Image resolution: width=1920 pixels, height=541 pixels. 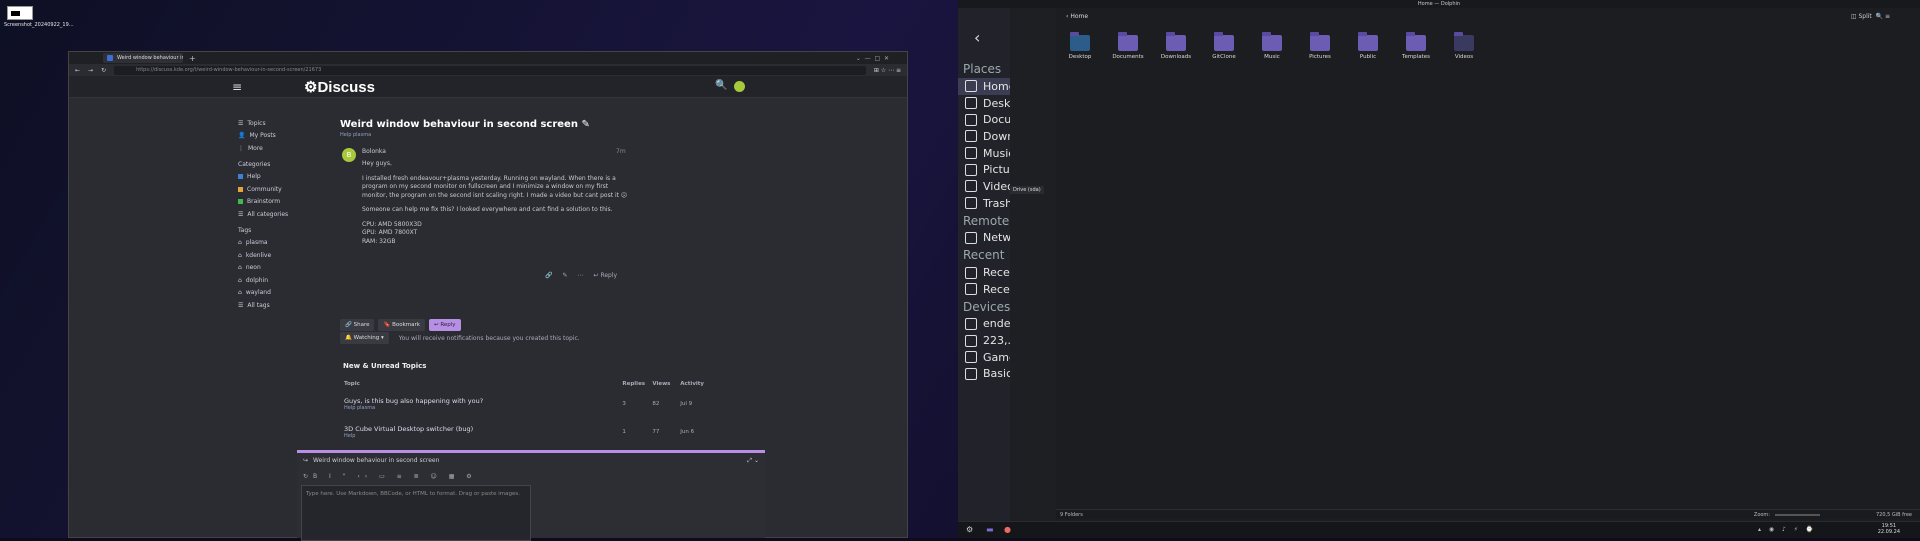 I want to click on place-desktop: Desktop, so click(x=984, y=103).